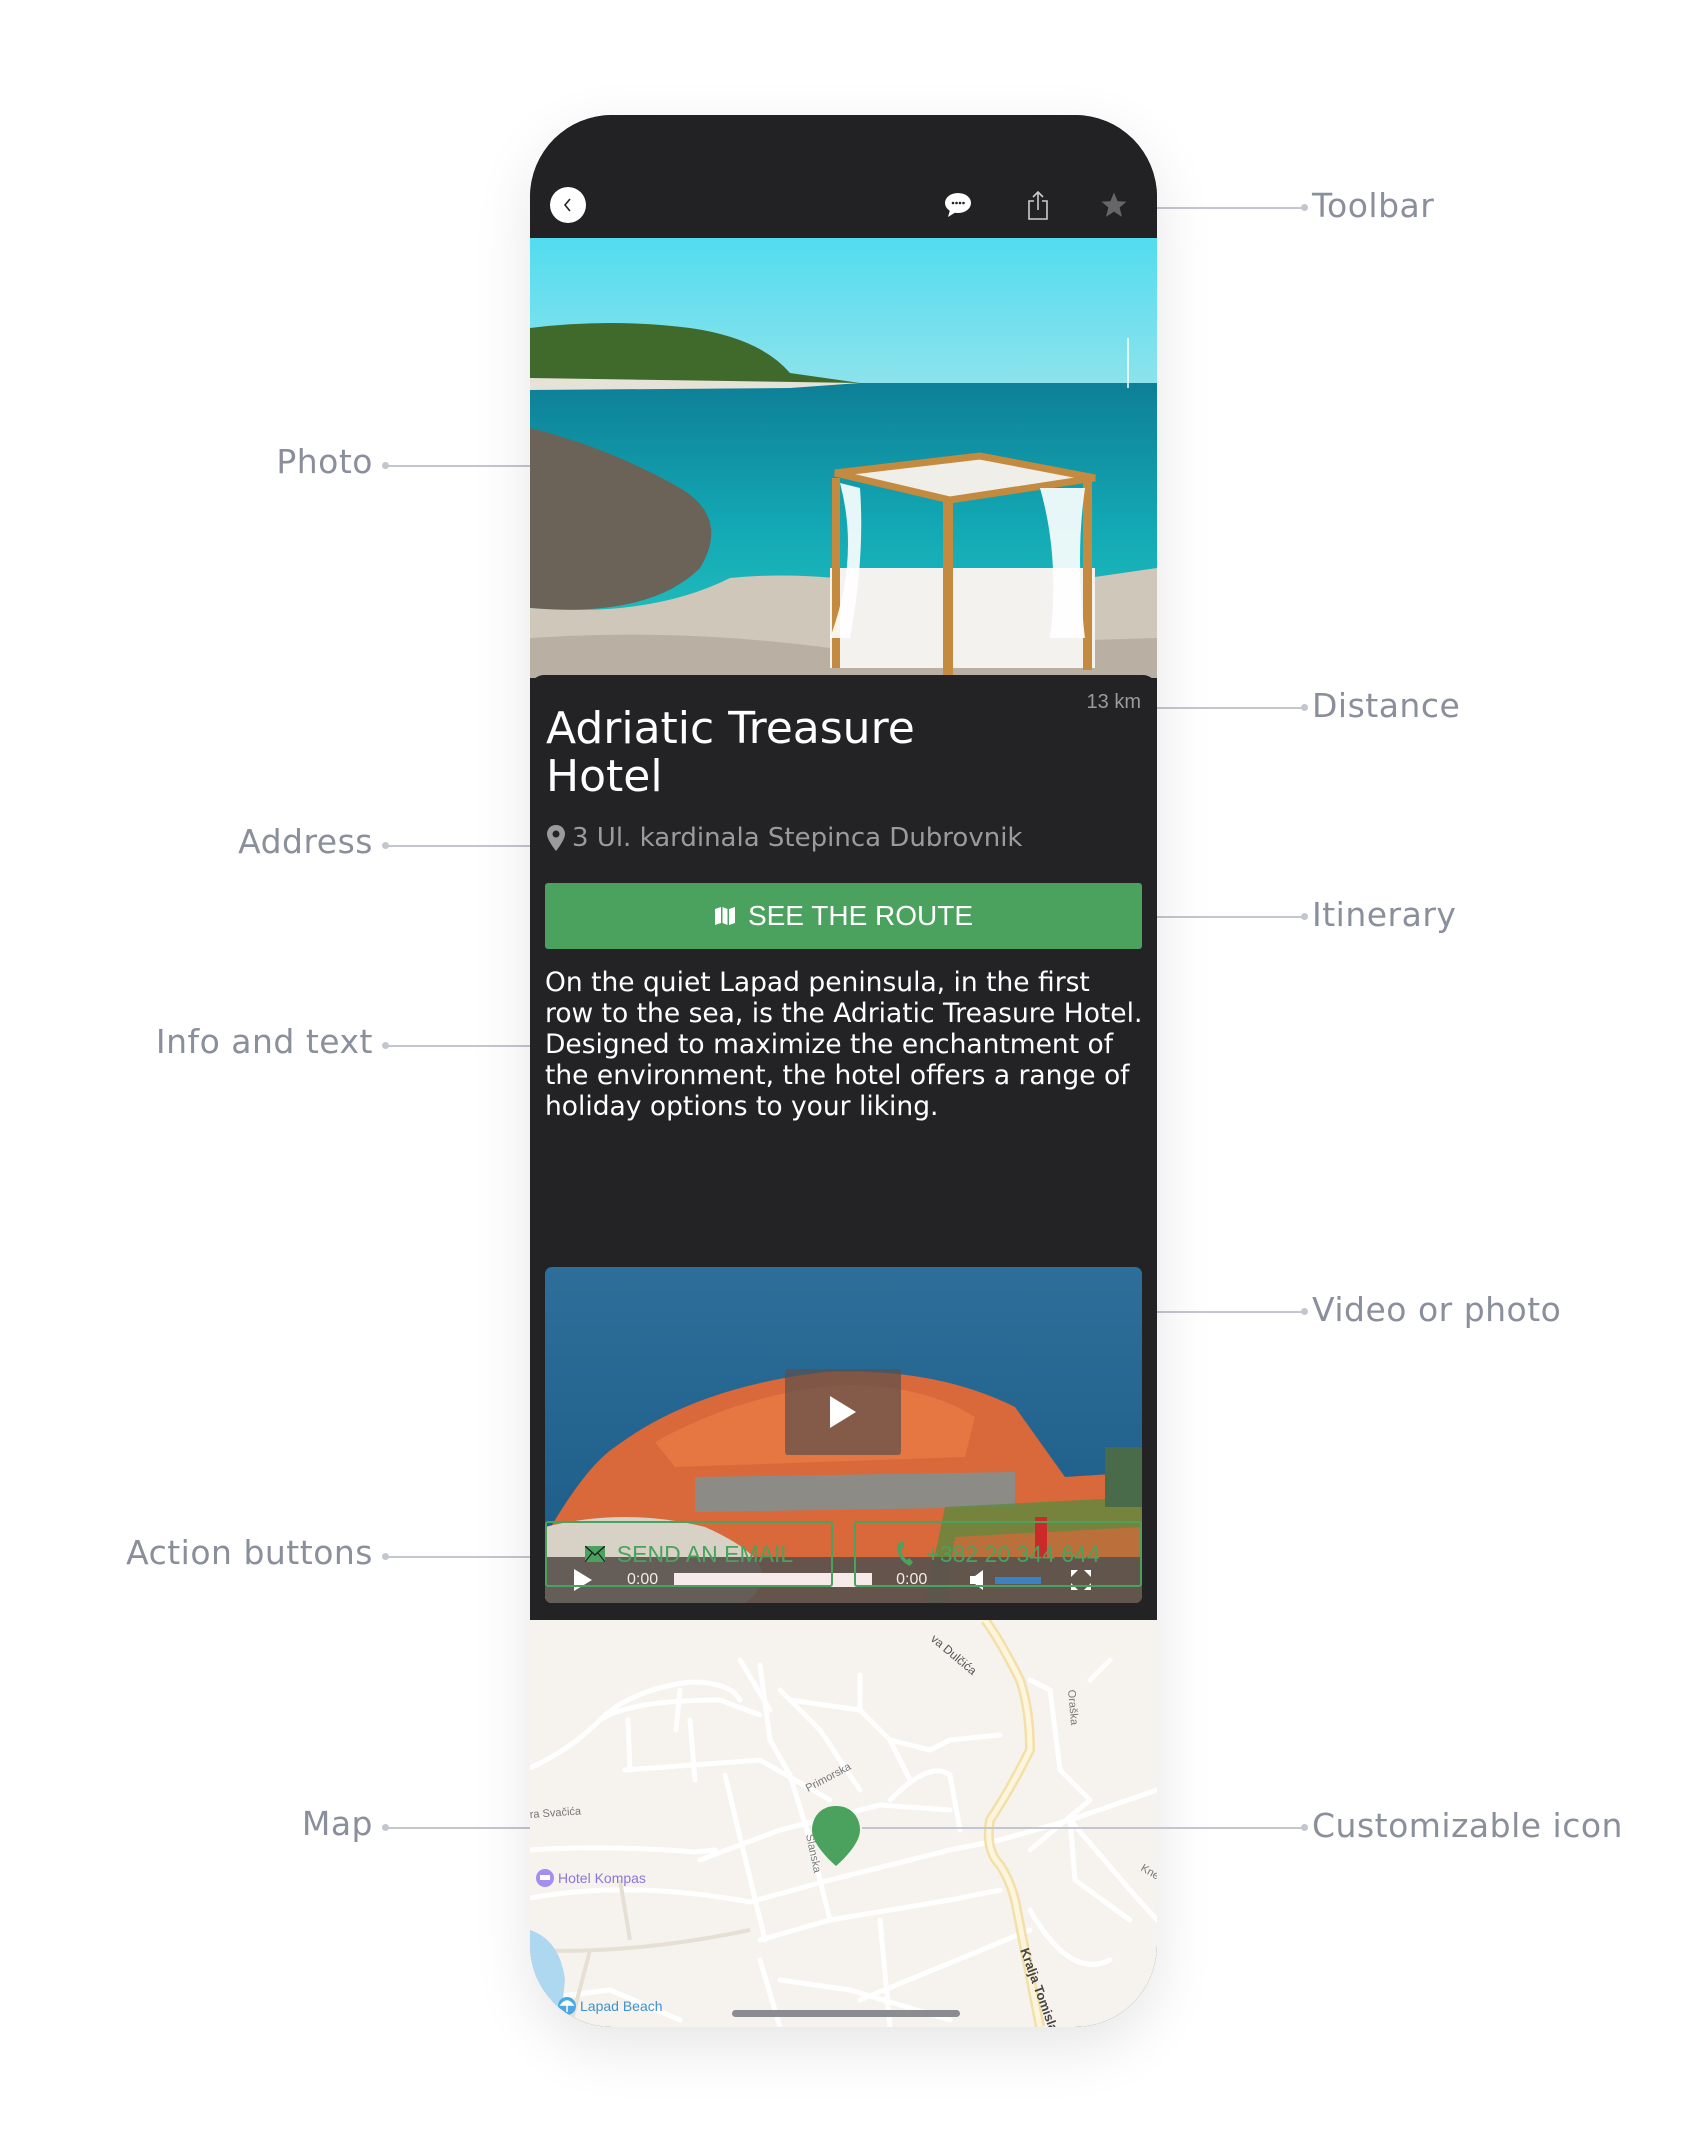  What do you see at coordinates (556, 1813) in the screenshot?
I see `street-label: ra Svačića` at bounding box center [556, 1813].